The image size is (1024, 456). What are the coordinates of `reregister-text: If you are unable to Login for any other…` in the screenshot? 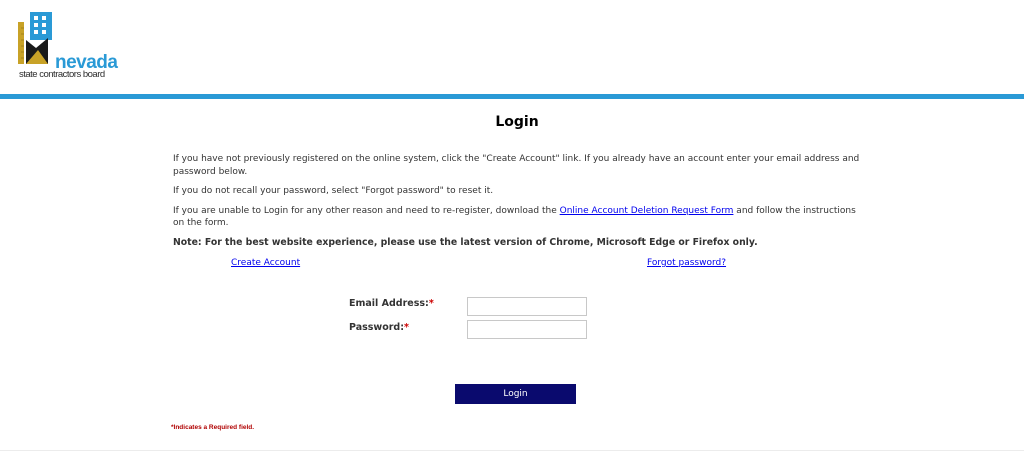 It's located at (518, 217).